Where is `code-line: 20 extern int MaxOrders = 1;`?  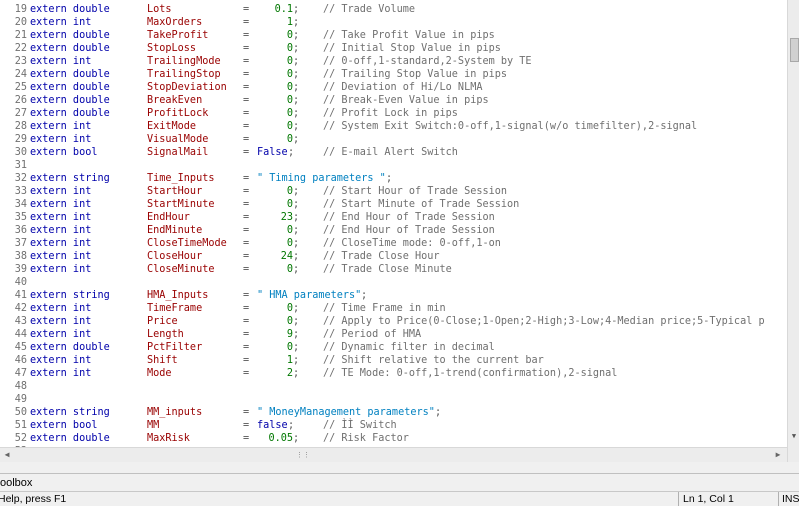 code-line: 20 extern int MaxOrders = 1; is located at coordinates (393, 22).